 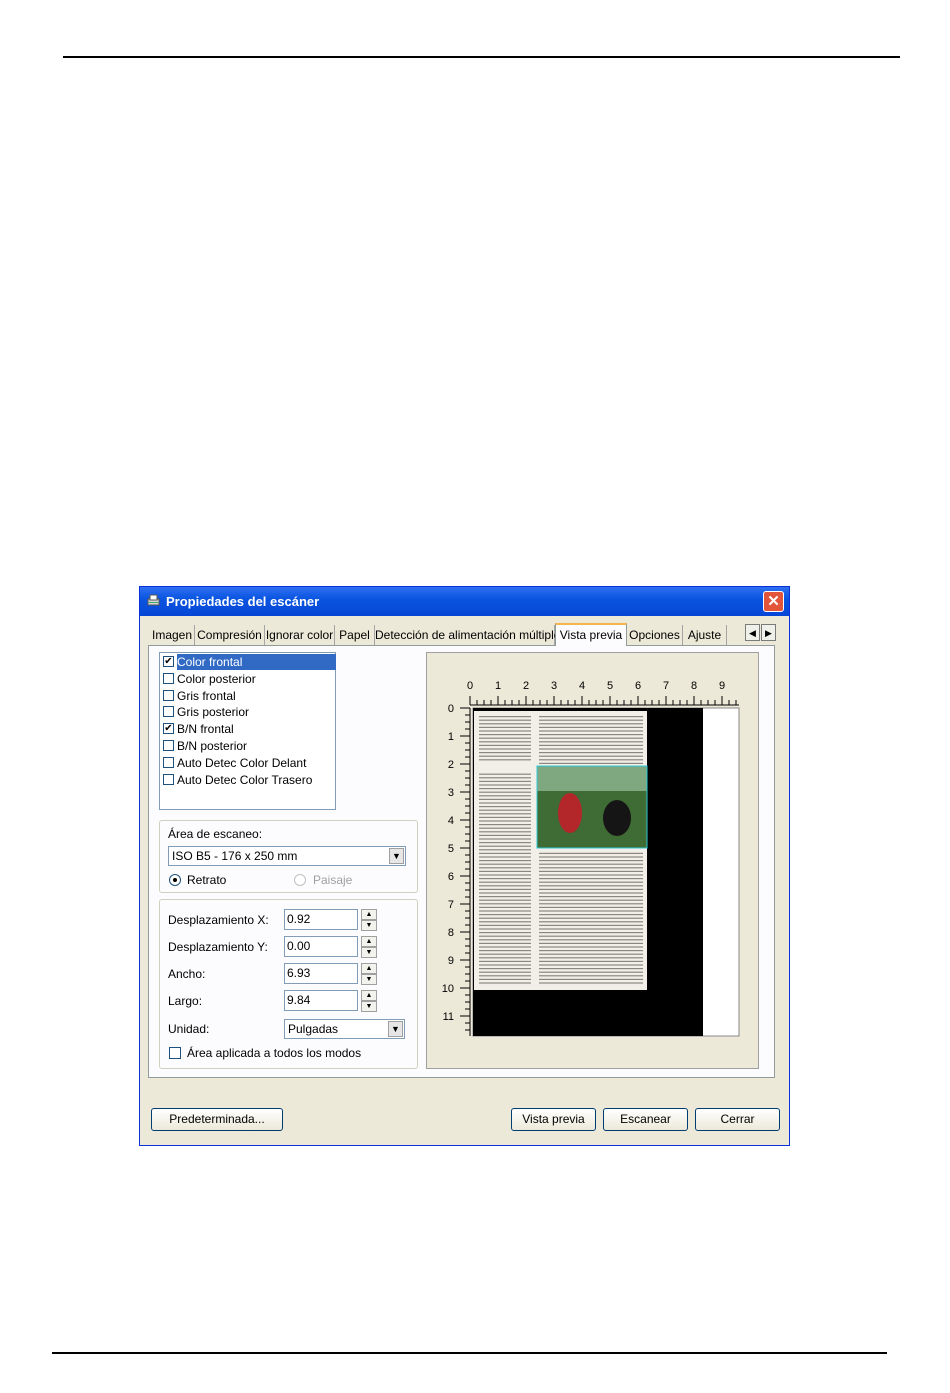 What do you see at coordinates (321, 919) in the screenshot?
I see `offset-x-field: 0.92` at bounding box center [321, 919].